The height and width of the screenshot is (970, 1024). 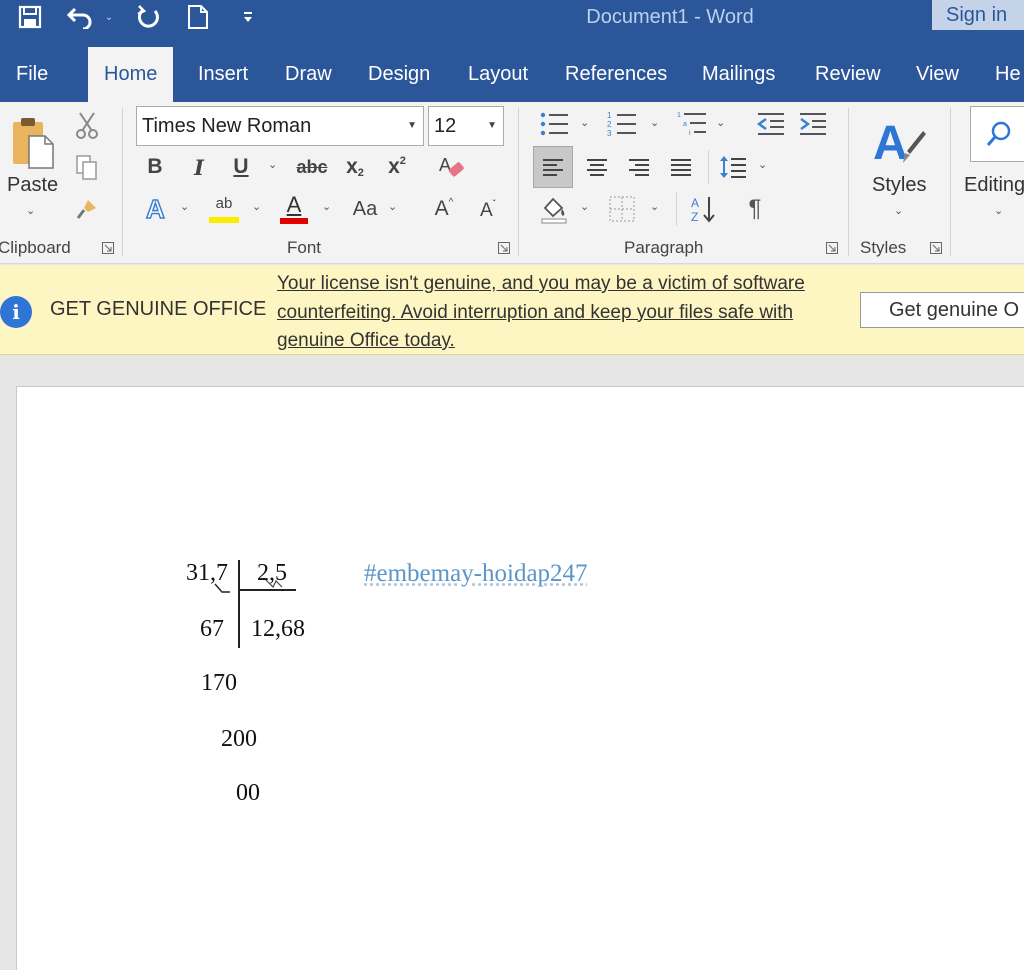 What do you see at coordinates (654, 122) in the screenshot?
I see `numbering-dropdown-icon: ⌄` at bounding box center [654, 122].